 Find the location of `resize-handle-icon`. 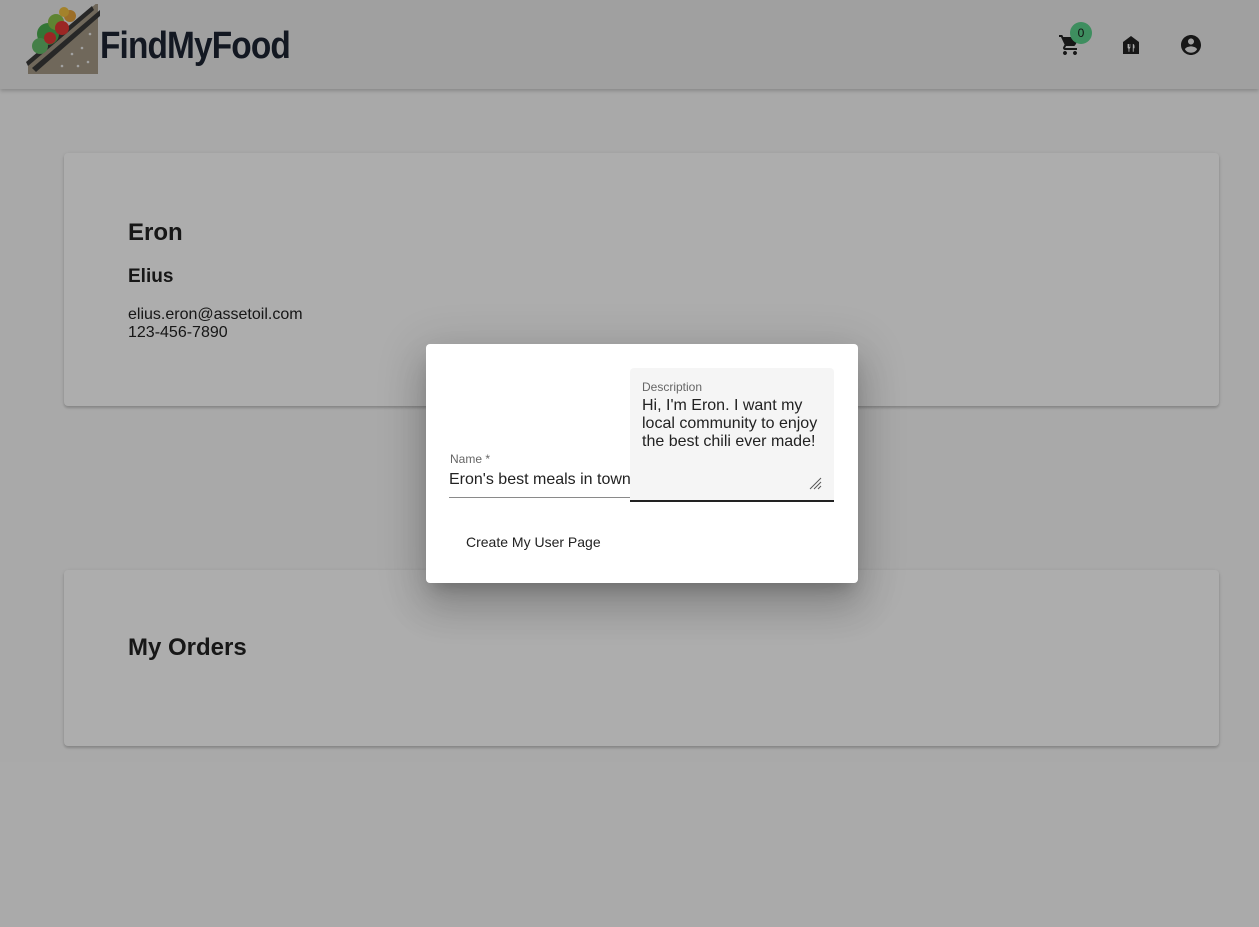

resize-handle-icon is located at coordinates (815, 483).